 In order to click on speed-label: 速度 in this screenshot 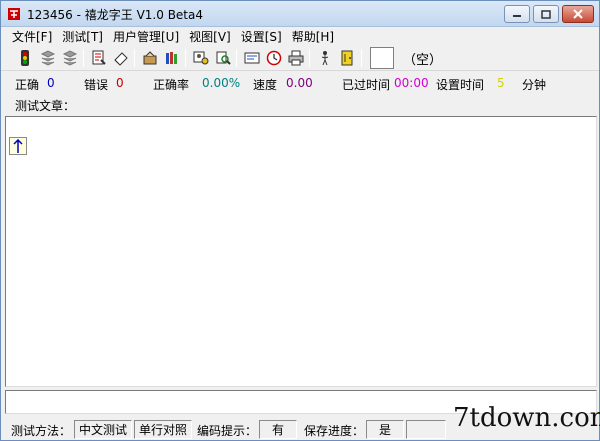, I will do `click(265, 85)`.